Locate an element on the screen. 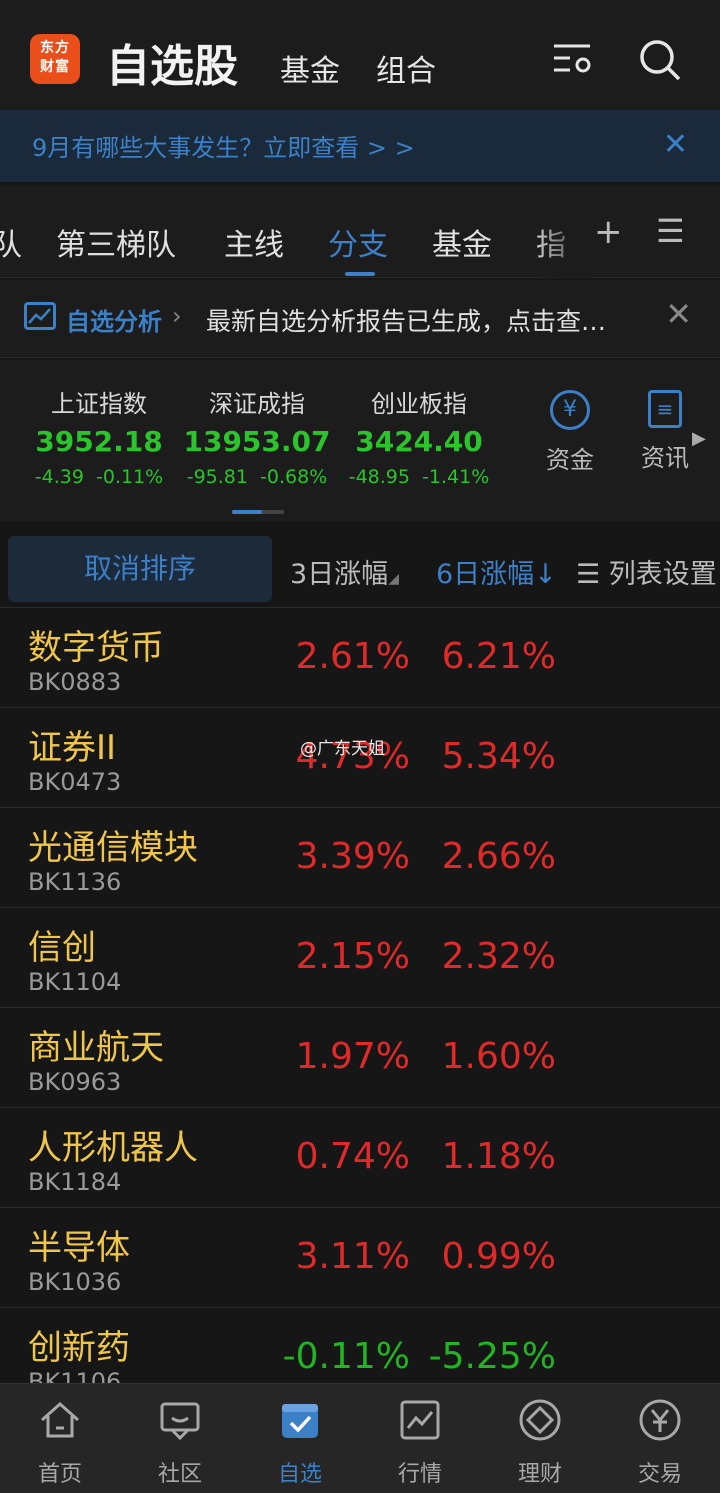  nav-wealth: 理财 is located at coordinates (540, 1443).